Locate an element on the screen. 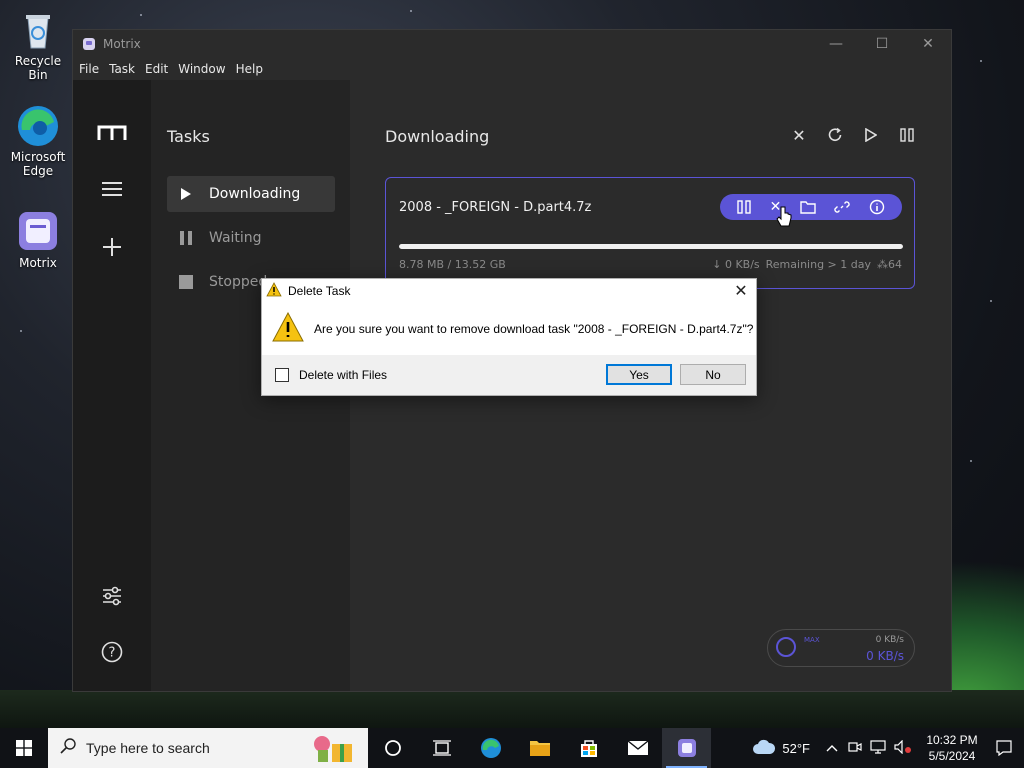 The image size is (1024, 768). speed-widget: MAX 0 KB/s 0 KB/s is located at coordinates (841, 648).